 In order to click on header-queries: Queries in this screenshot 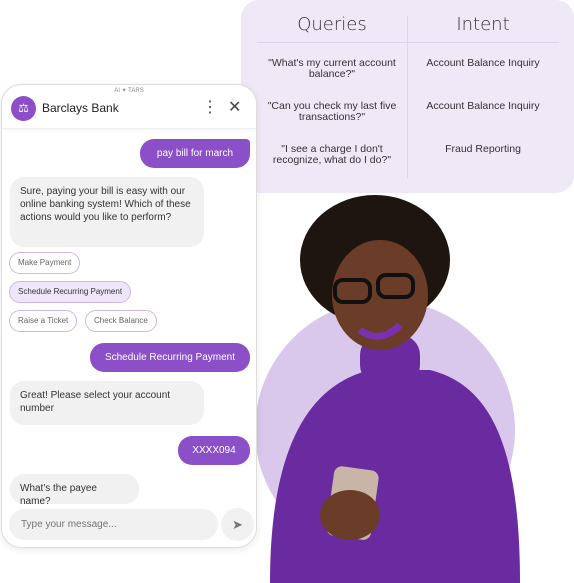, I will do `click(332, 24)`.